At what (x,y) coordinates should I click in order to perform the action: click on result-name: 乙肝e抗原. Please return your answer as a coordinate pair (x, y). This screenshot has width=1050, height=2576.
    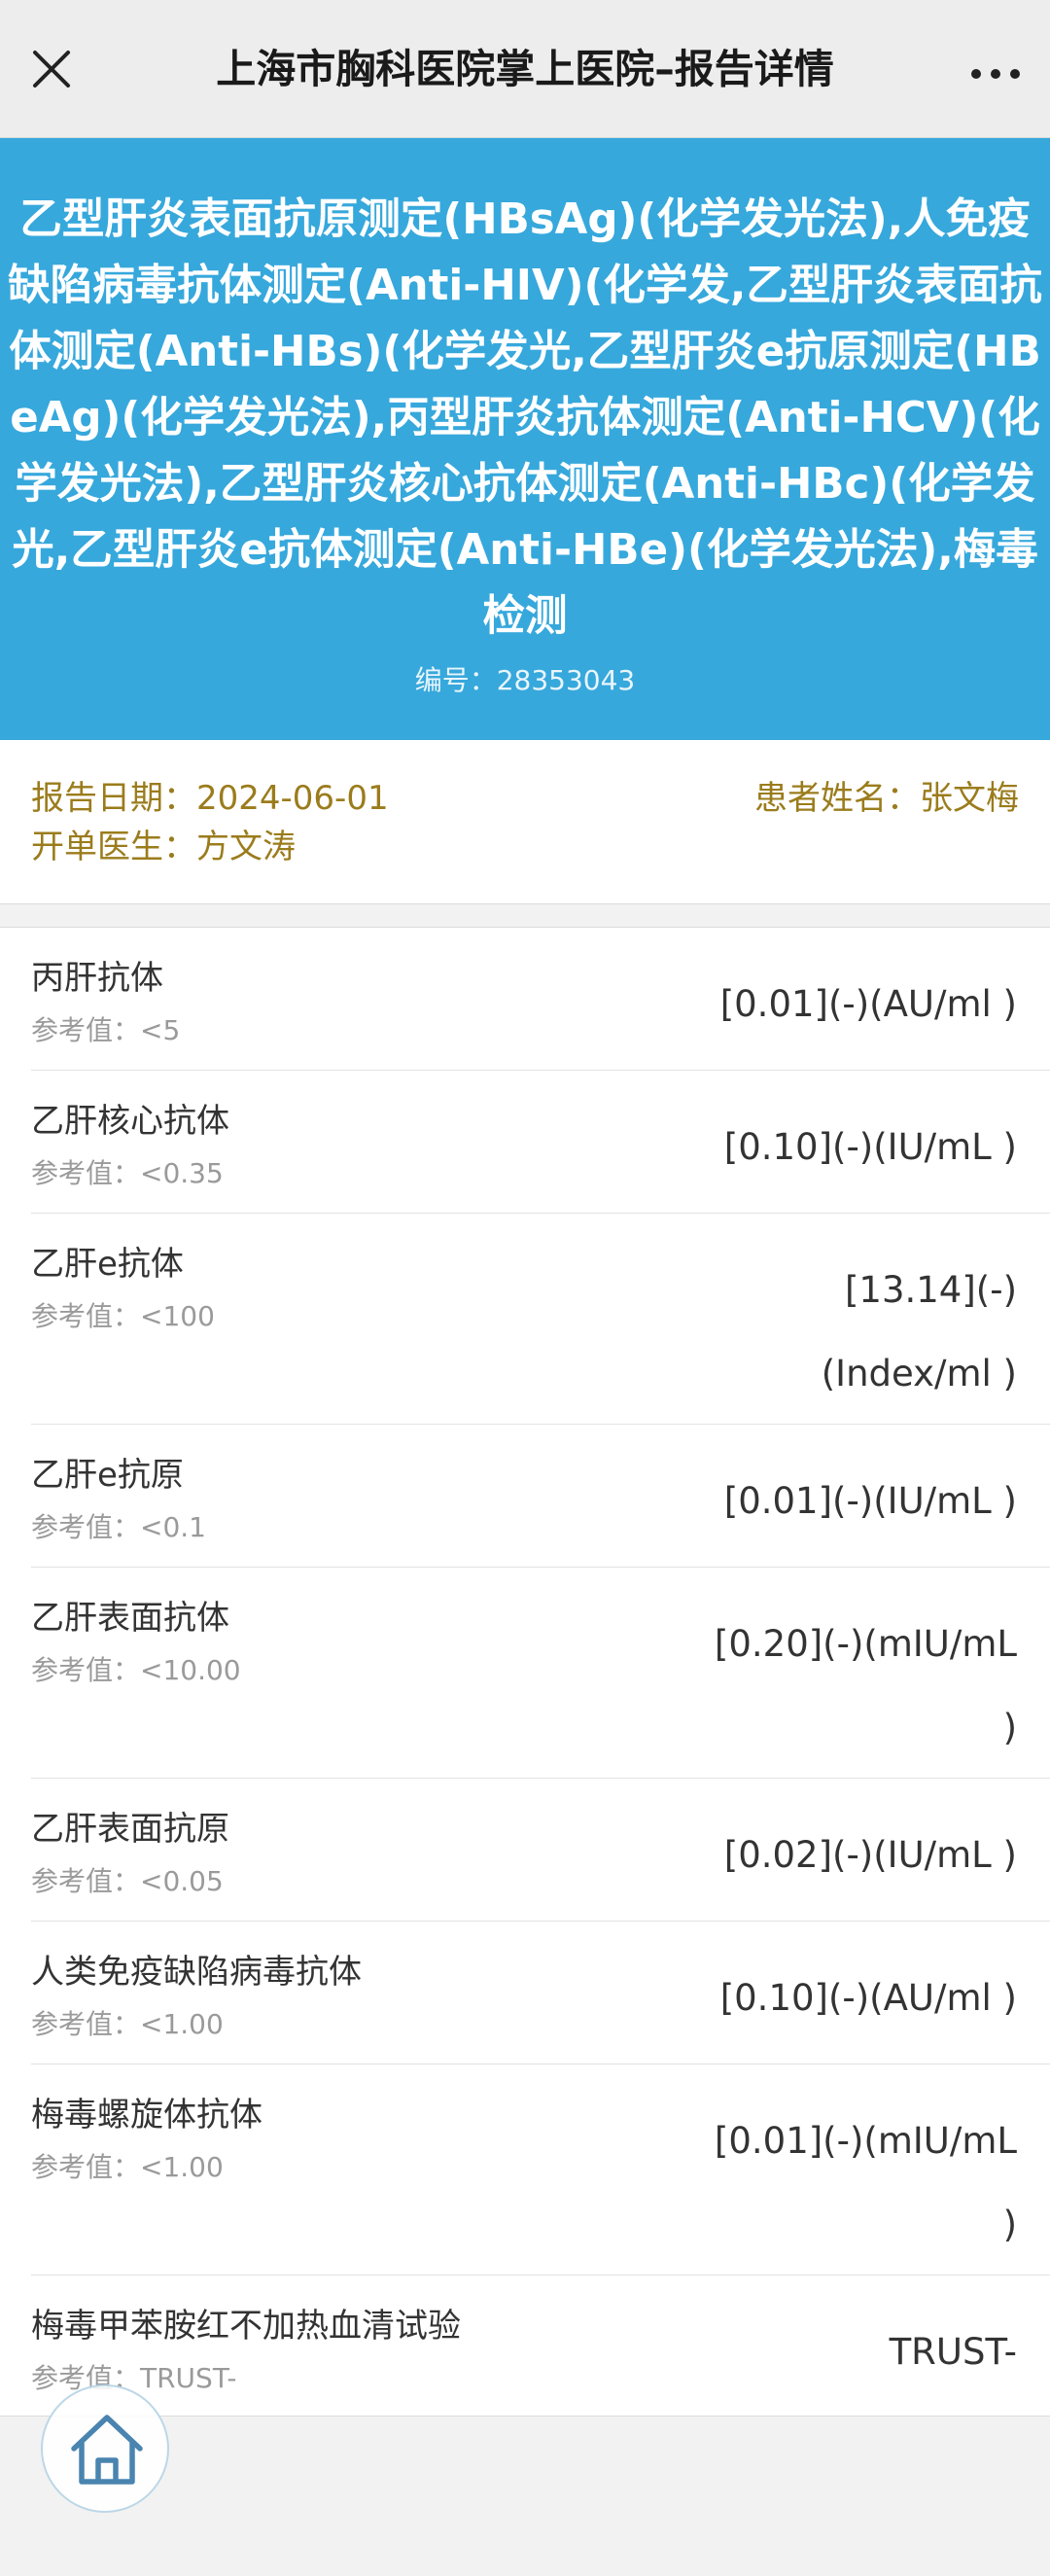
    Looking at the image, I should click on (107, 1475).